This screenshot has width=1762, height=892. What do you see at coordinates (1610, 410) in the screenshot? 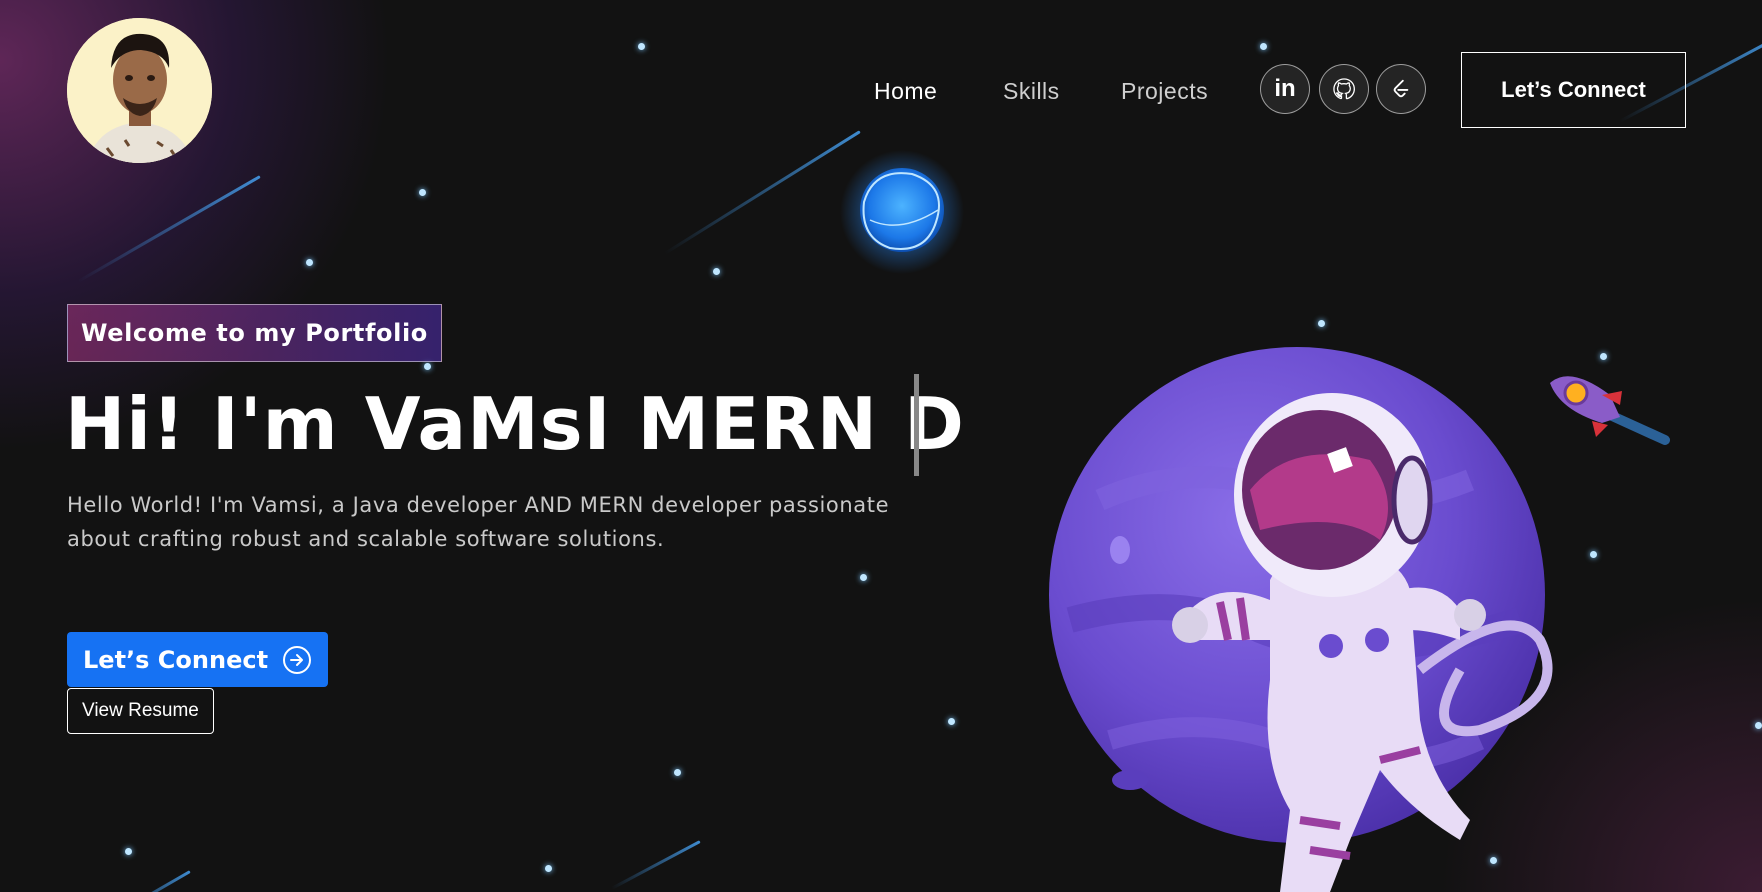
I see `rocket-icon` at bounding box center [1610, 410].